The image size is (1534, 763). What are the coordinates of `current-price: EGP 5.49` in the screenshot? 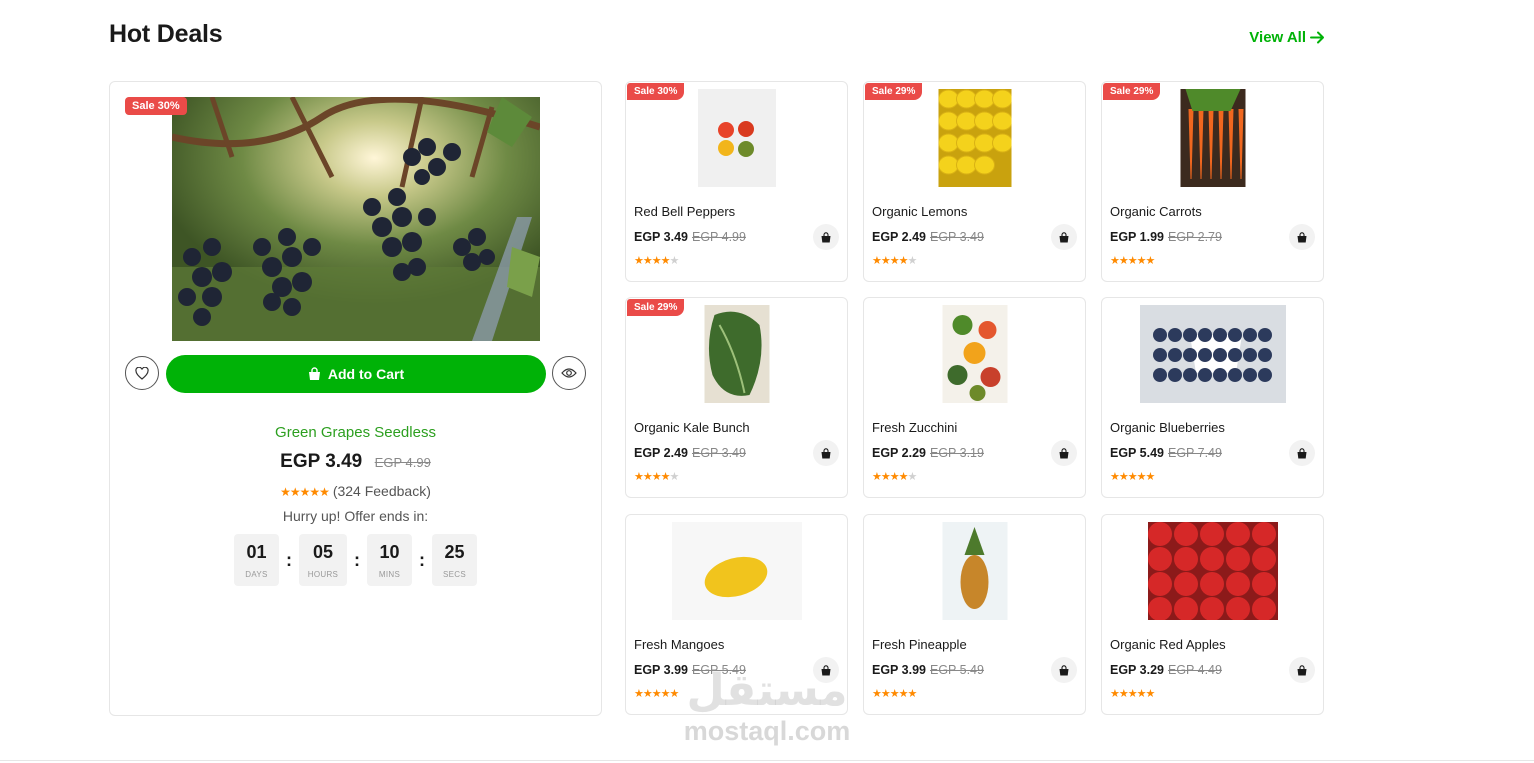 It's located at (1137, 453).